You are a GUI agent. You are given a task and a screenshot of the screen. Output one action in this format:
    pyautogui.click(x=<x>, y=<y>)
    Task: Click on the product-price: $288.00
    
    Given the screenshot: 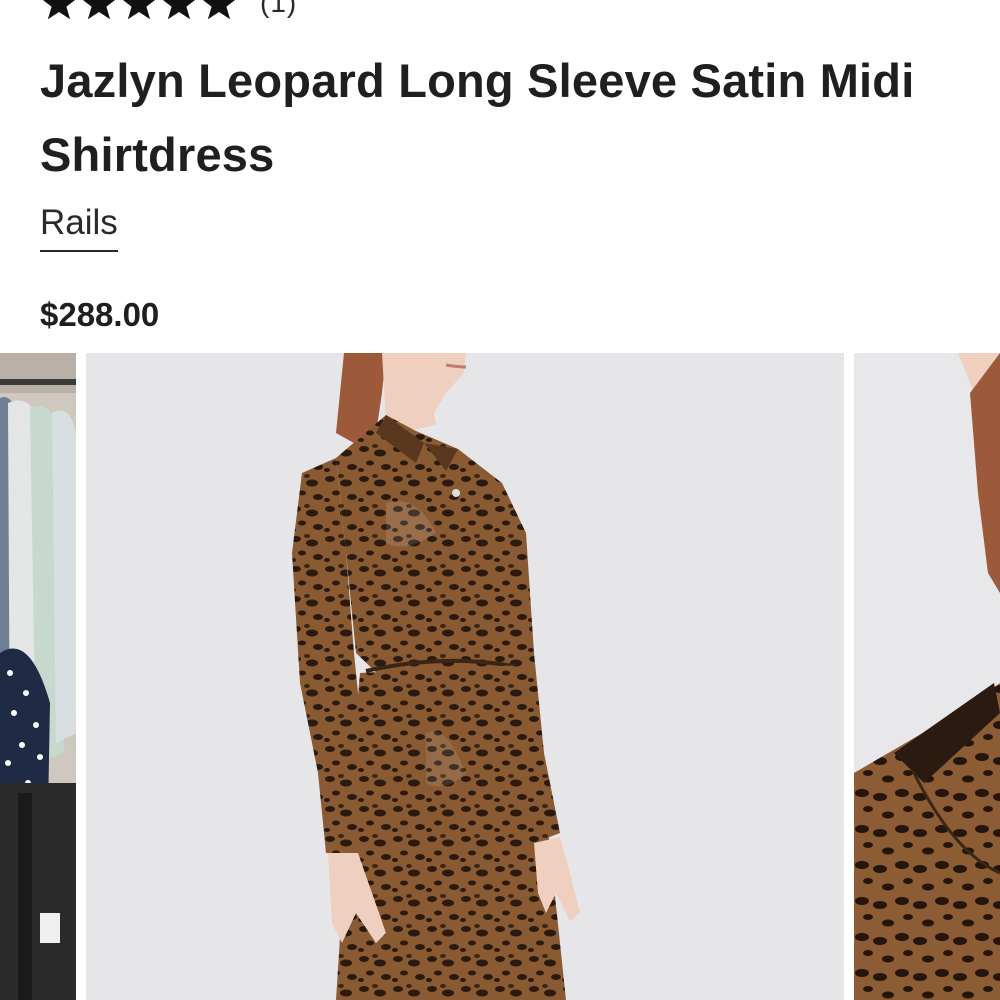 What is the action you would take?
    pyautogui.click(x=100, y=314)
    